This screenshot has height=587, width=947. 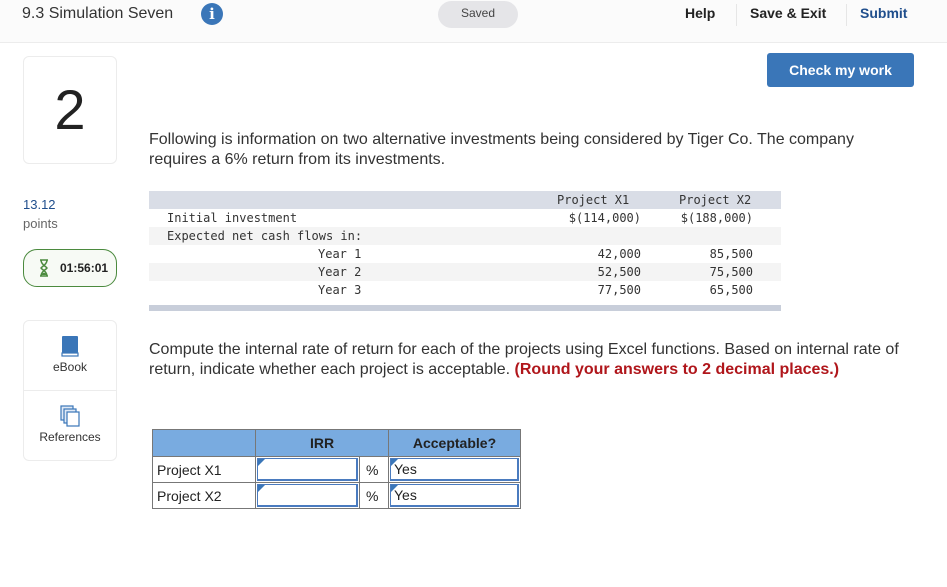 I want to click on table-row: Initial investment $(114,000) $(188,000), so click(x=465, y=218).